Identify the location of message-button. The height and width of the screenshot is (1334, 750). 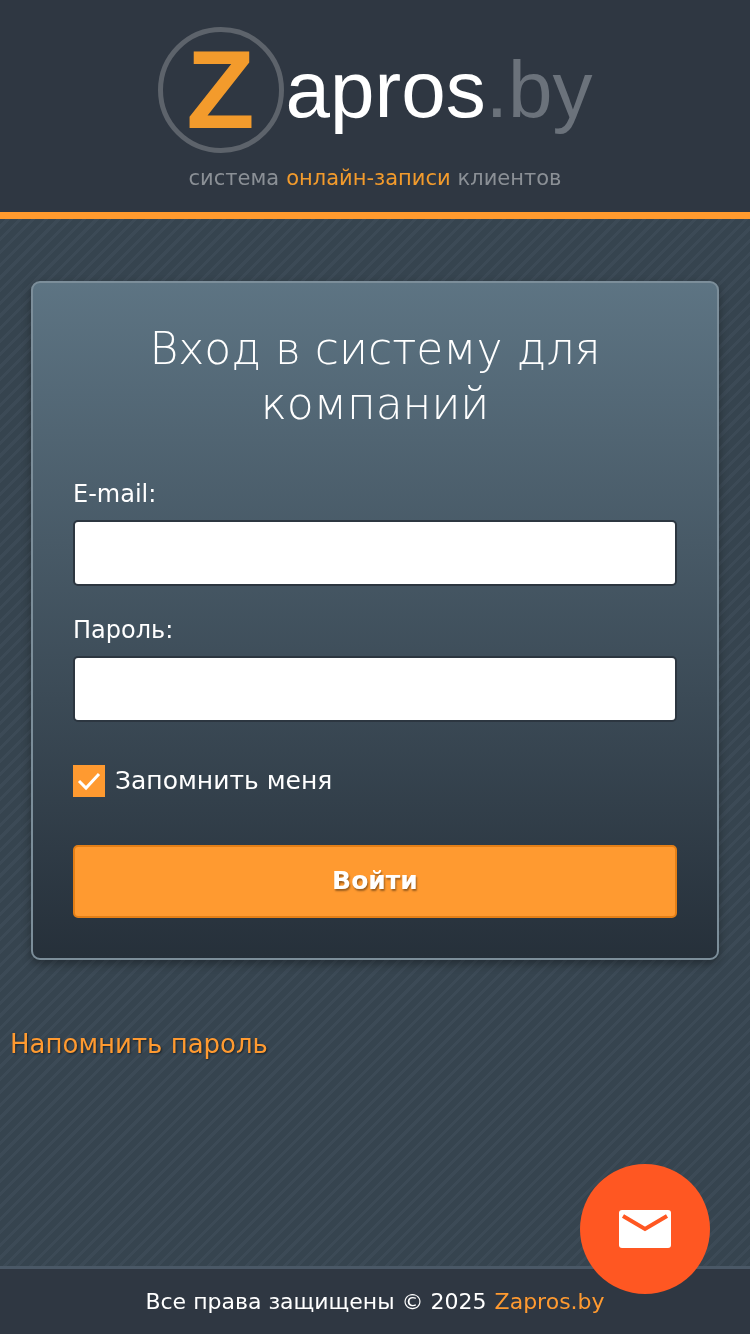
(645, 1229).